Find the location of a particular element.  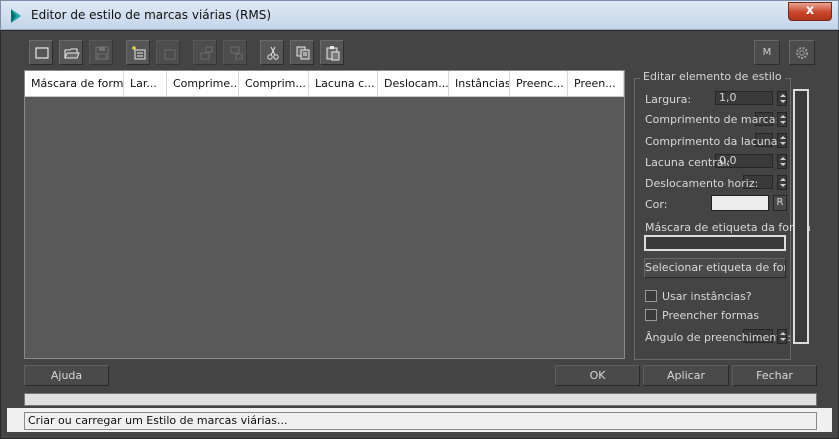

new-icon is located at coordinates (42, 53).